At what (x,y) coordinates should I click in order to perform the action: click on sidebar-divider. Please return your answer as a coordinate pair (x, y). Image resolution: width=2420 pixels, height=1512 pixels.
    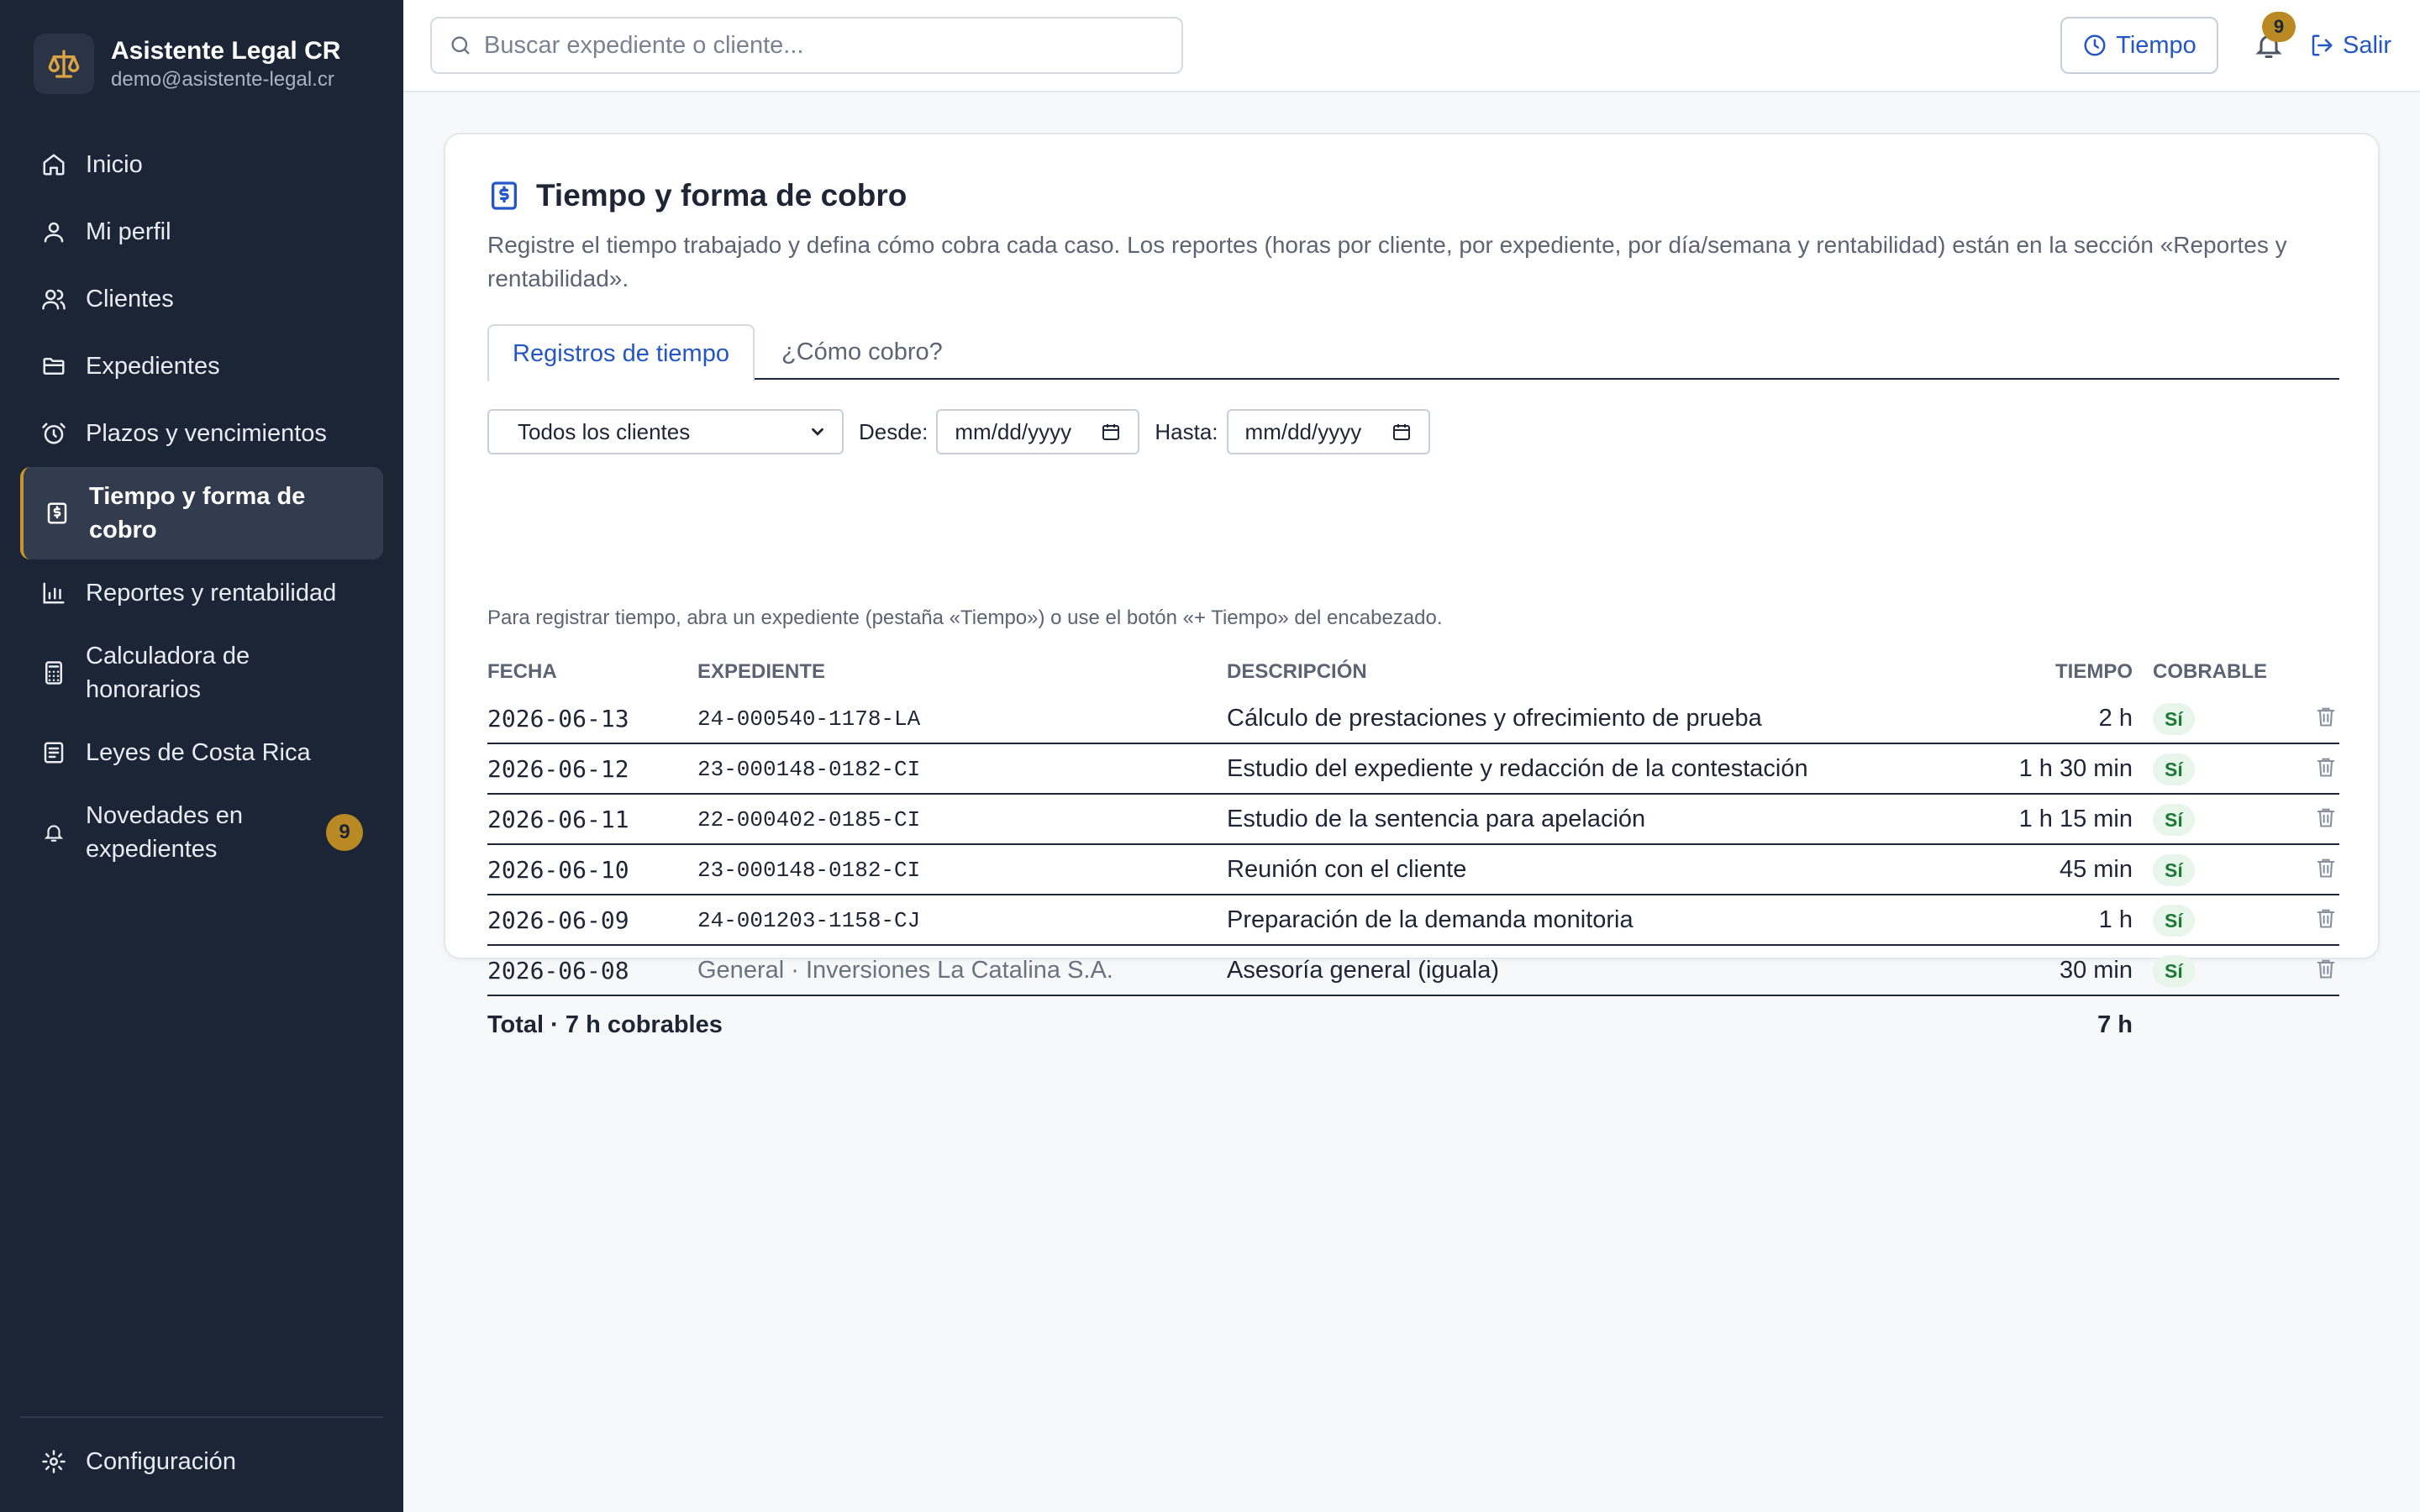
    Looking at the image, I should click on (202, 1417).